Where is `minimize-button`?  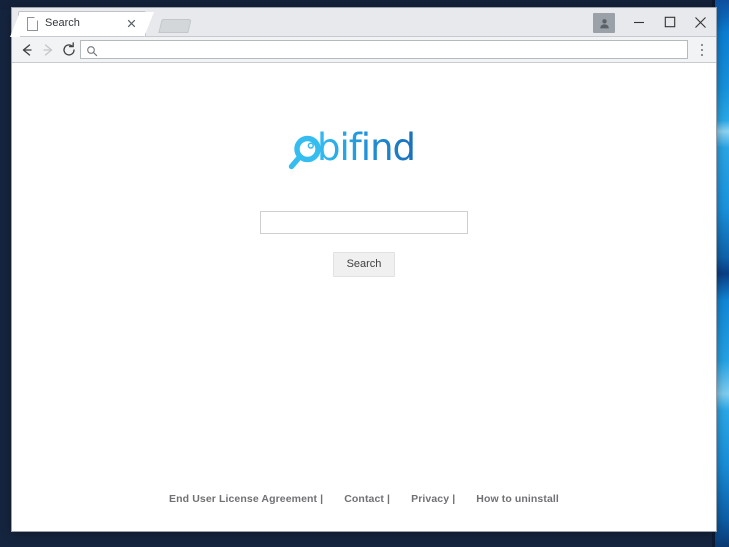
minimize-button is located at coordinates (638, 22).